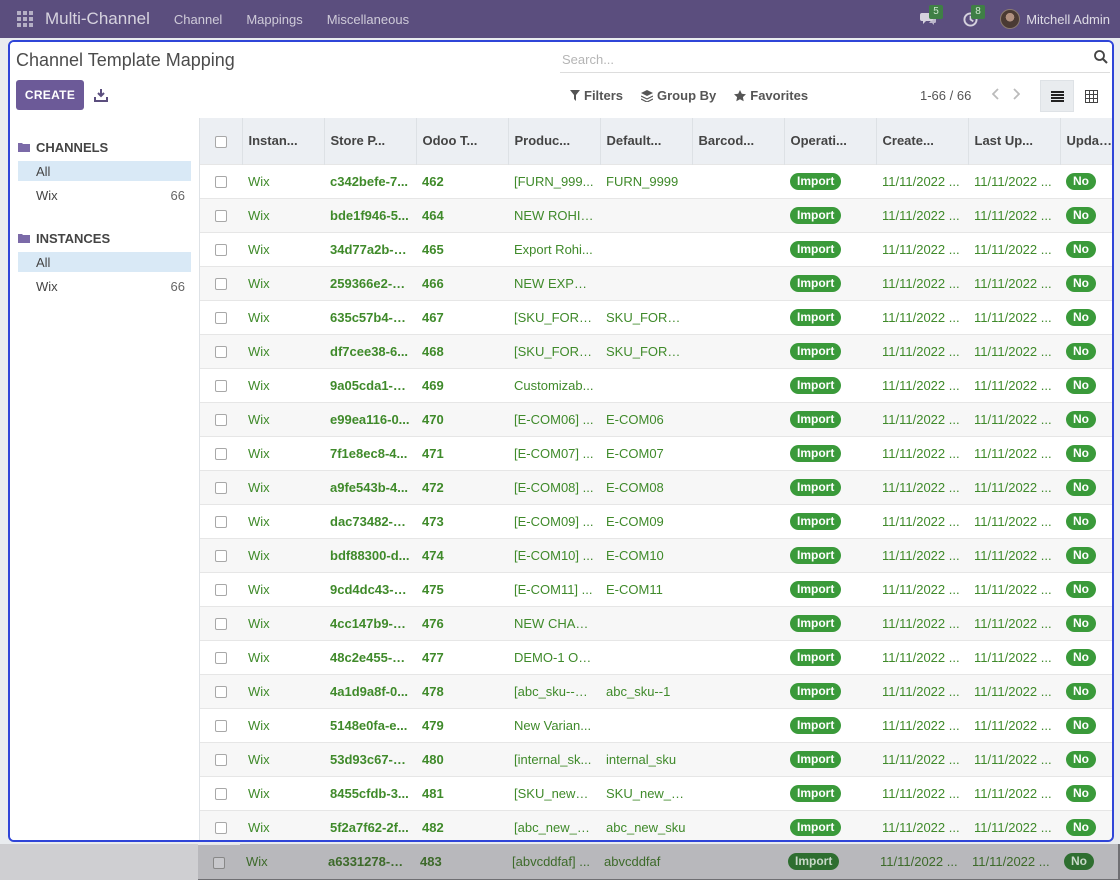 The width and height of the screenshot is (1120, 880). Describe the element at coordinates (462, 418) in the screenshot. I see `cell-odoo-template-id: 470` at that location.